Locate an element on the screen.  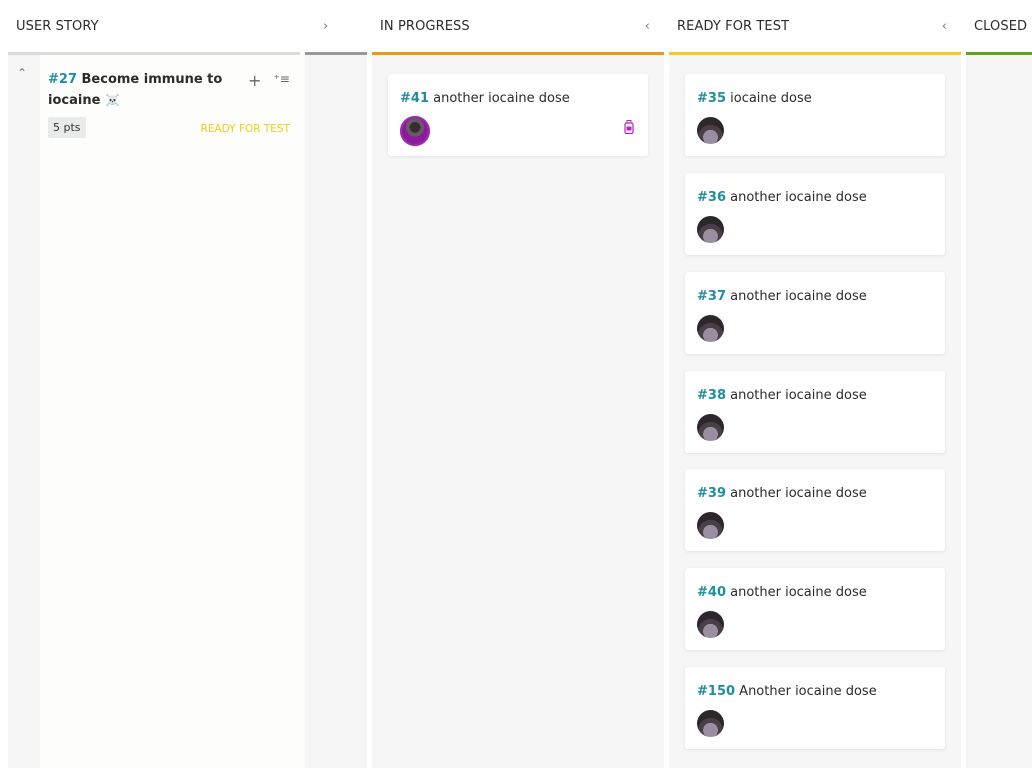
task-ref: #38 is located at coordinates (711, 395).